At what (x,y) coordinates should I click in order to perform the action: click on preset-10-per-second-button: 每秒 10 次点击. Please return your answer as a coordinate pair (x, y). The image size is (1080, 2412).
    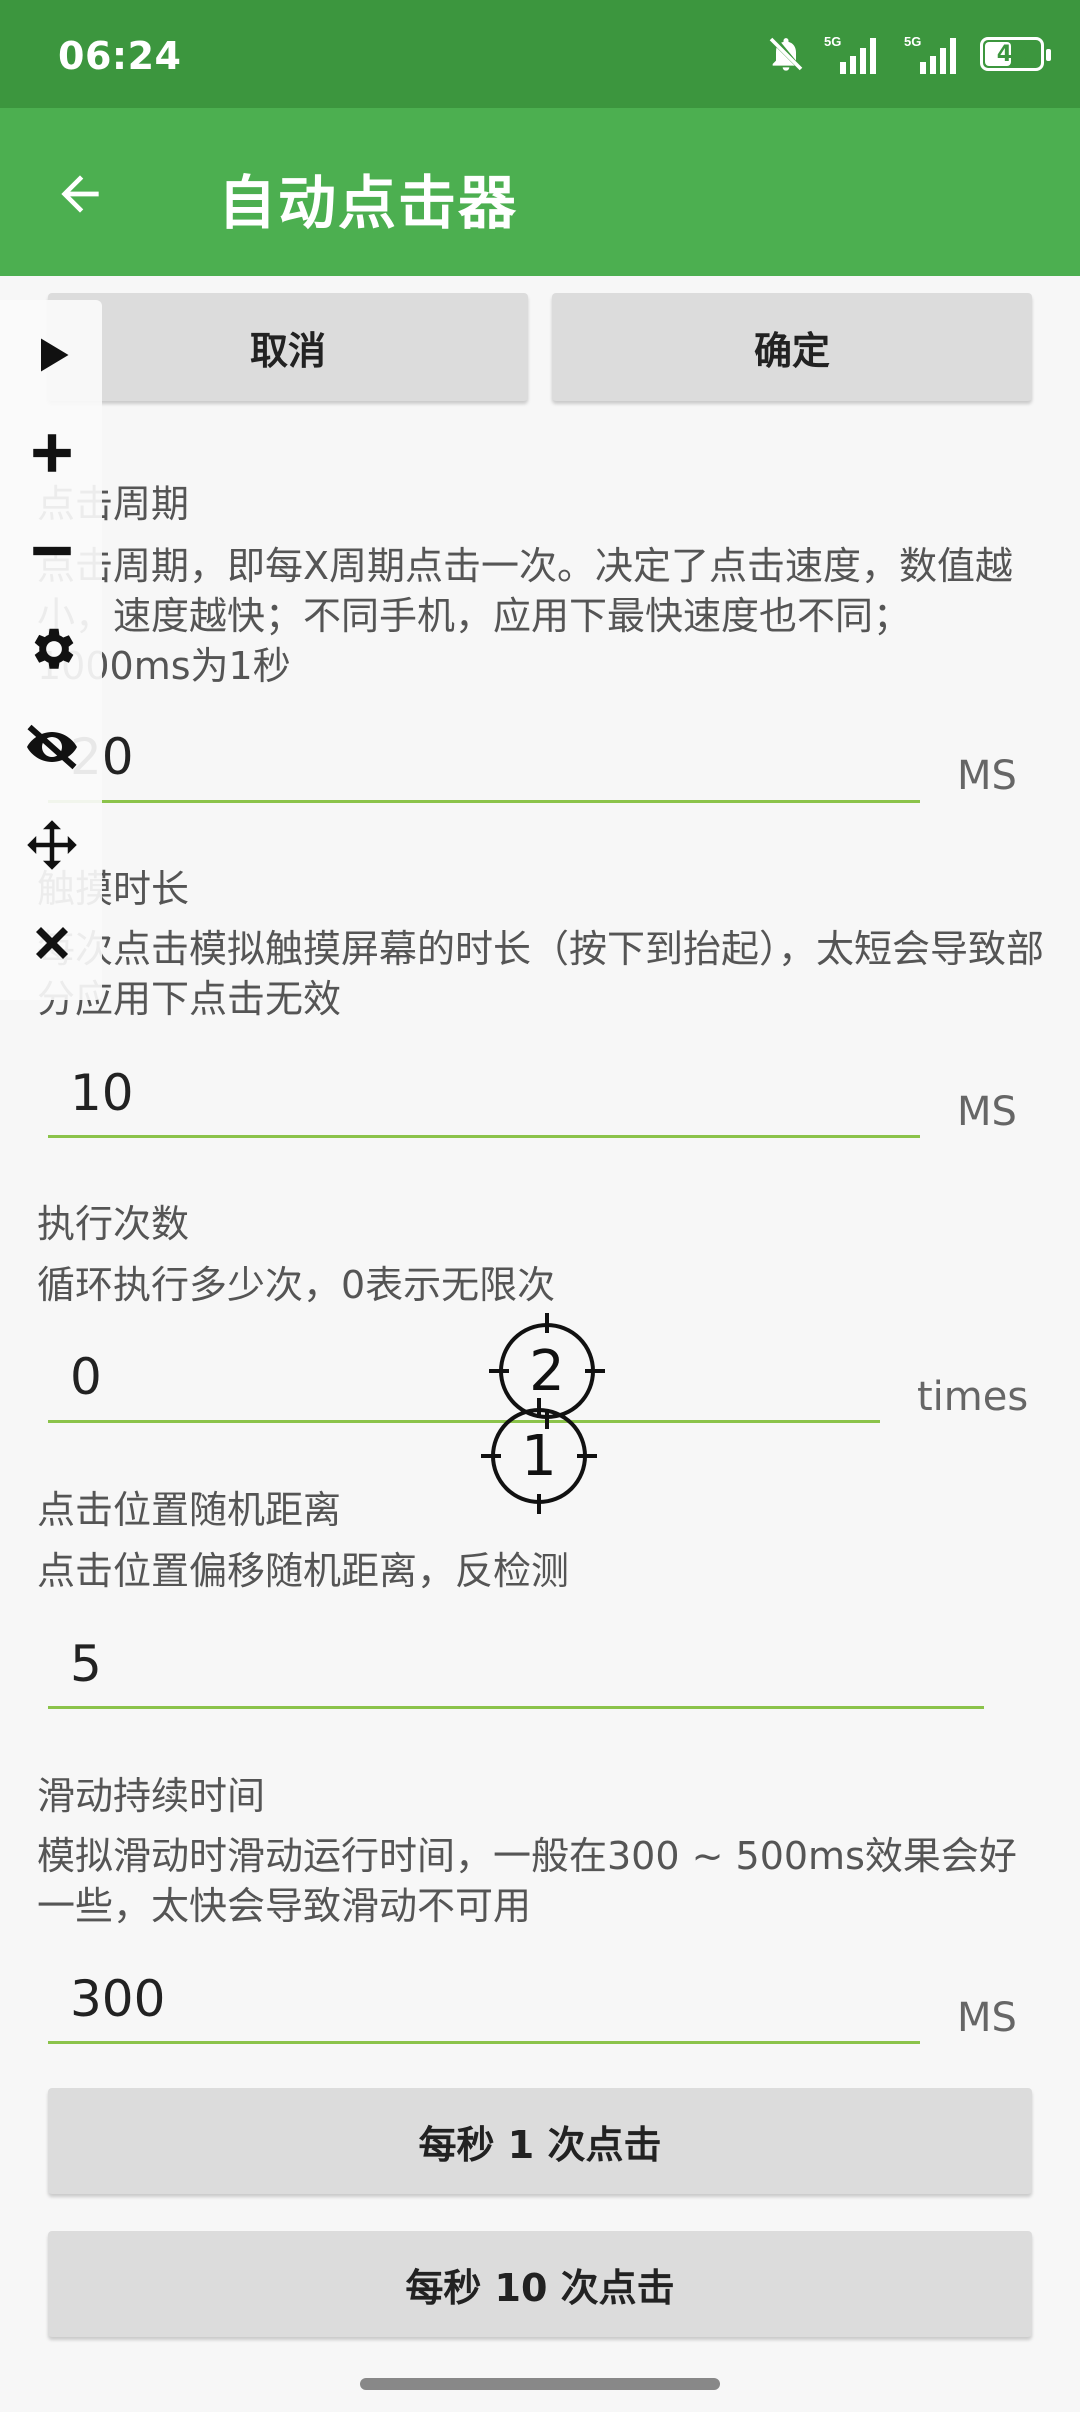
    Looking at the image, I should click on (540, 2284).